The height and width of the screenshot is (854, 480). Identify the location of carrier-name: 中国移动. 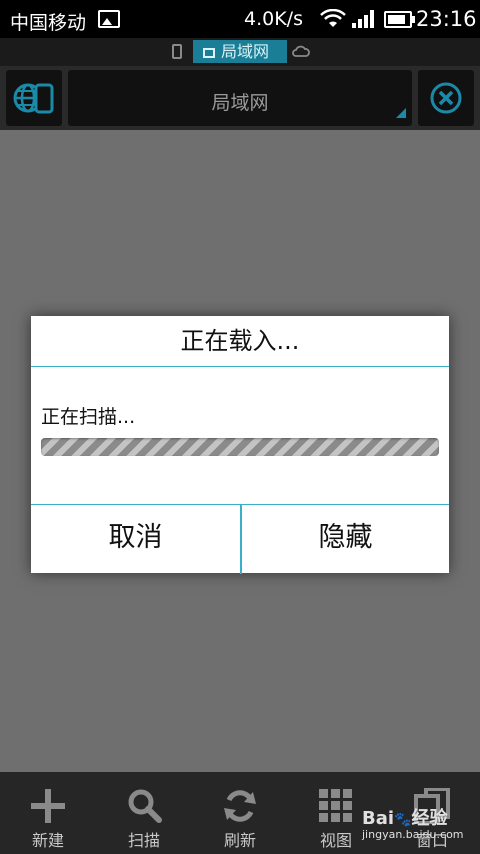
(48, 23).